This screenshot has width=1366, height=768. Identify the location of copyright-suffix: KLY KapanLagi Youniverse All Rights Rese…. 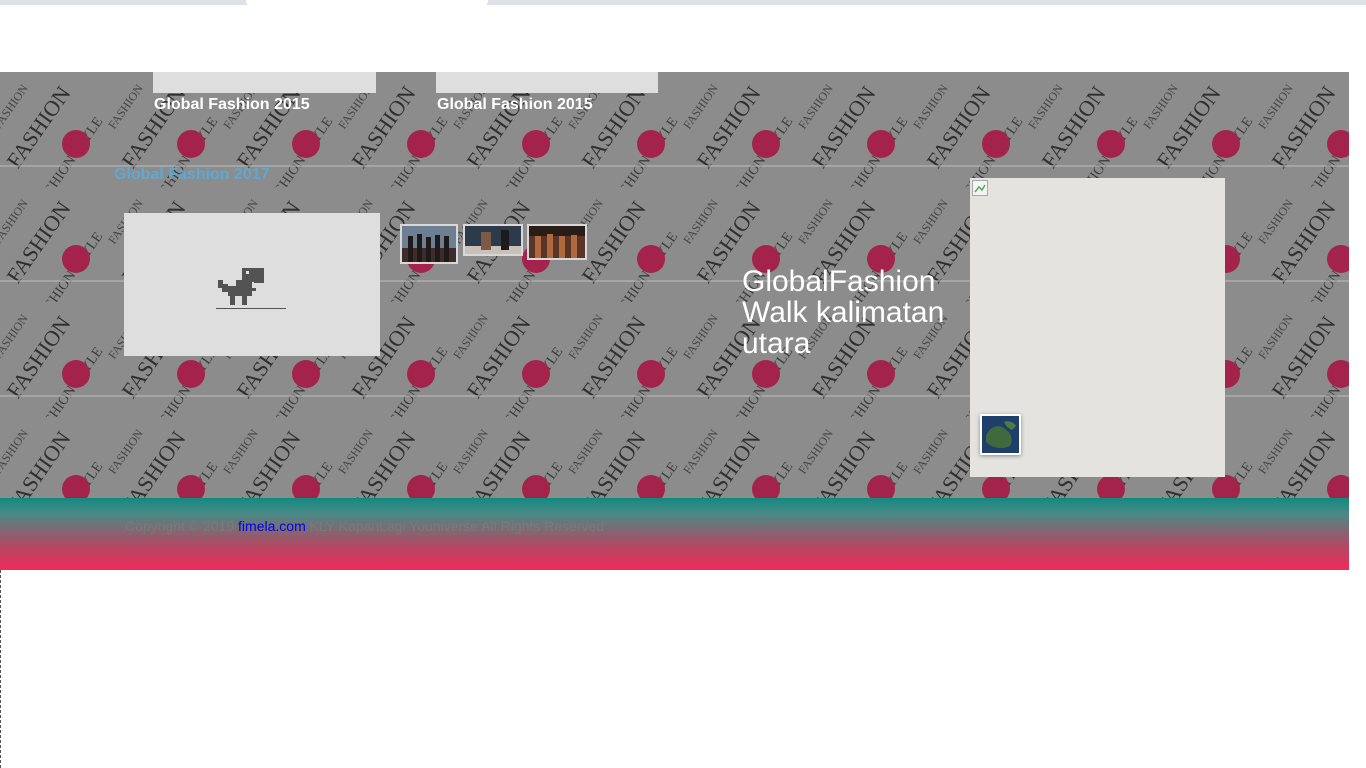
(455, 526).